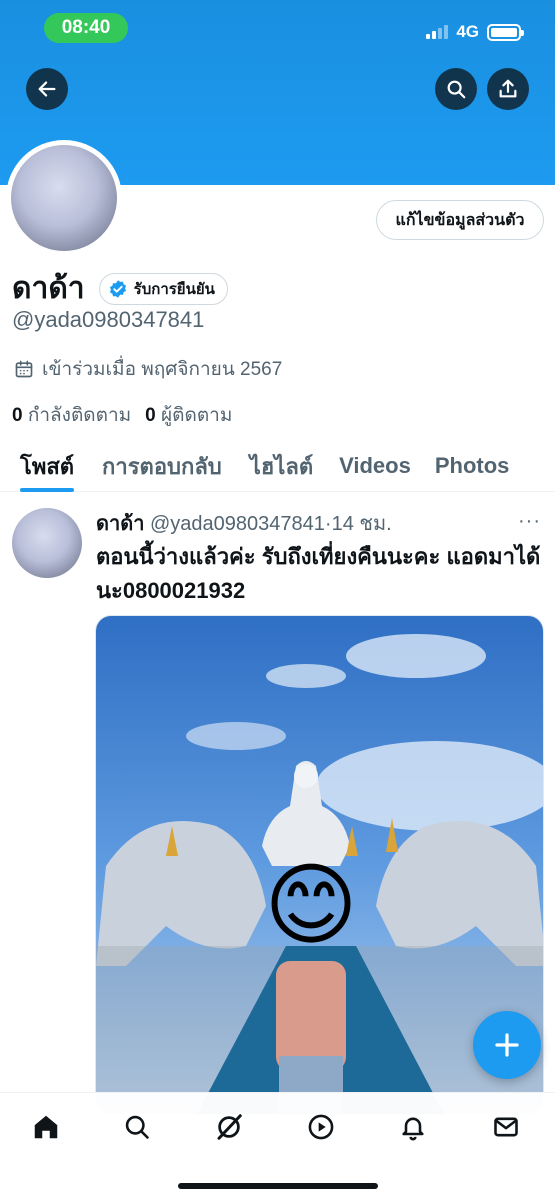 Image resolution: width=555 pixels, height=1200 pixels. I want to click on post-time: 14 ชม., so click(361, 524).